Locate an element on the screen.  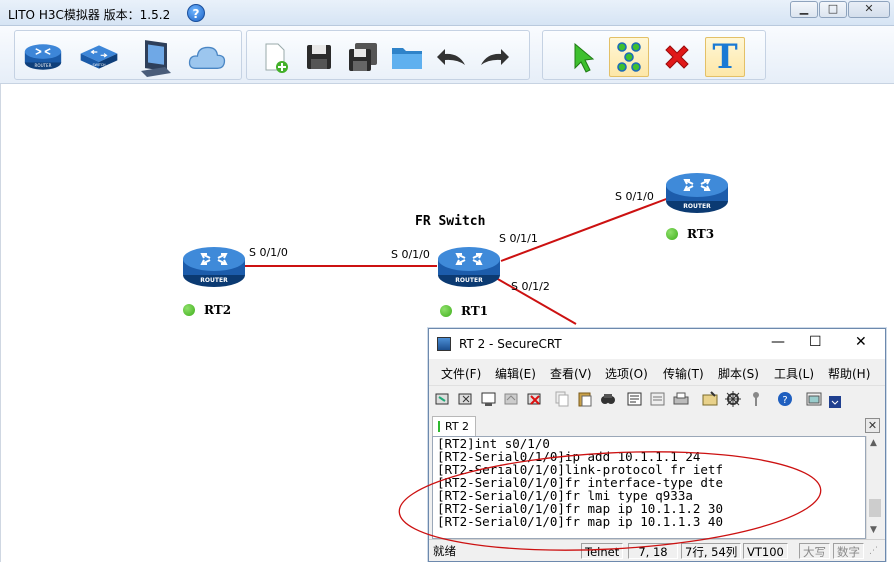
annotation-overlay is located at coordinates (610, 501).